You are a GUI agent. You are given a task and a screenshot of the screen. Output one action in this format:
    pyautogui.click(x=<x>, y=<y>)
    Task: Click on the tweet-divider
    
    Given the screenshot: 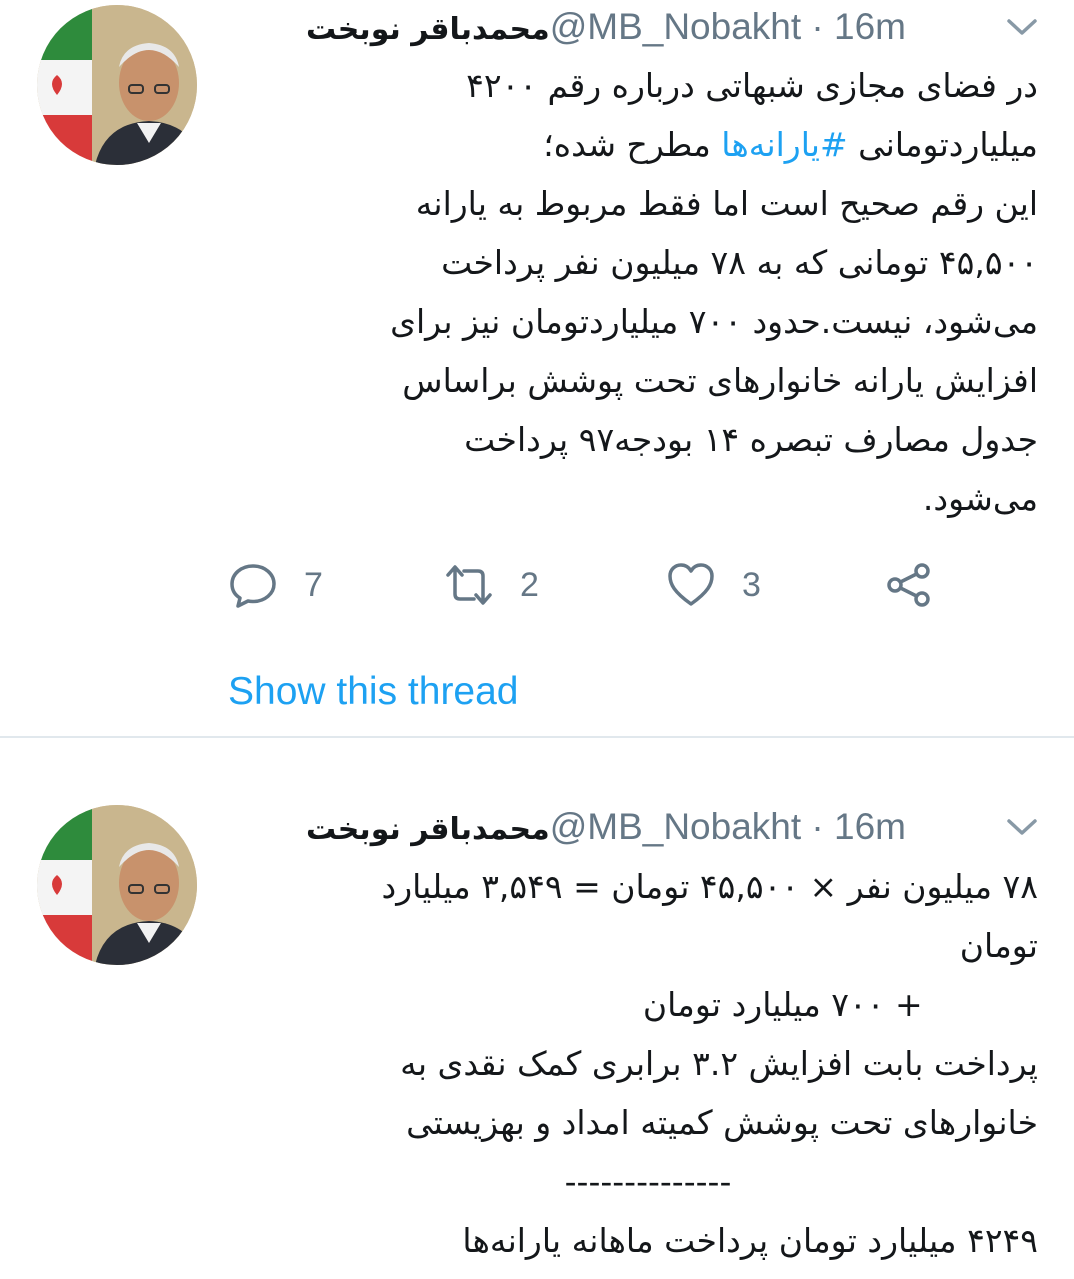 What is the action you would take?
    pyautogui.click(x=537, y=737)
    